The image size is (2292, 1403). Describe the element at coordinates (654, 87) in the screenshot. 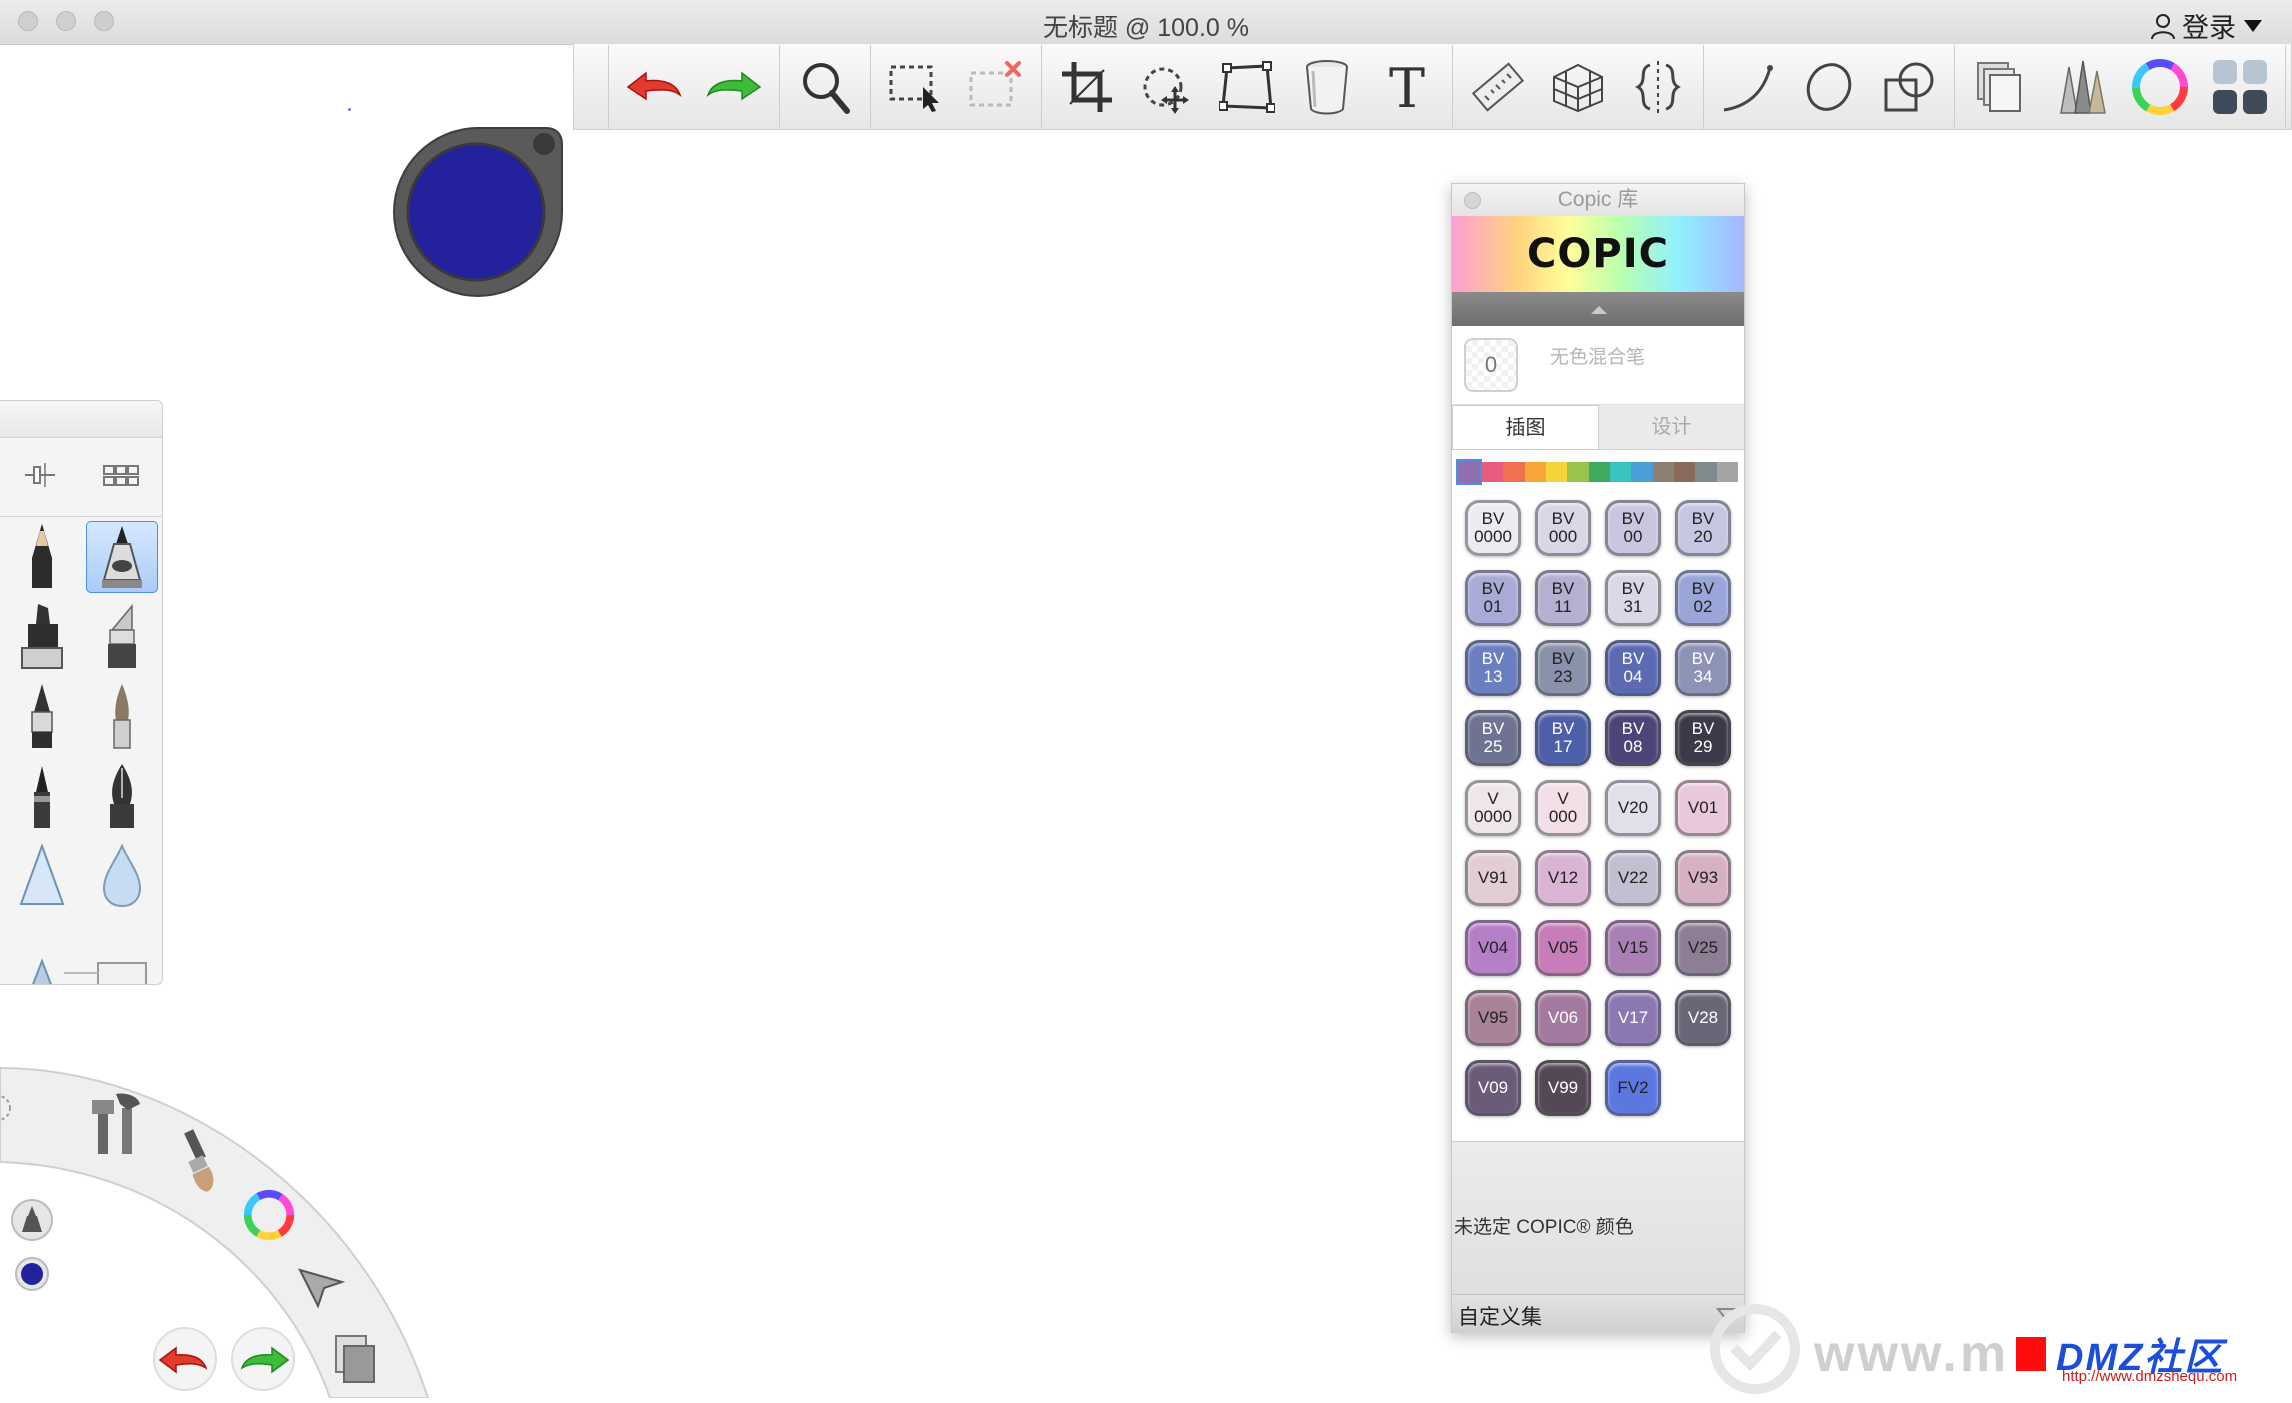

I see `undo-button` at that location.